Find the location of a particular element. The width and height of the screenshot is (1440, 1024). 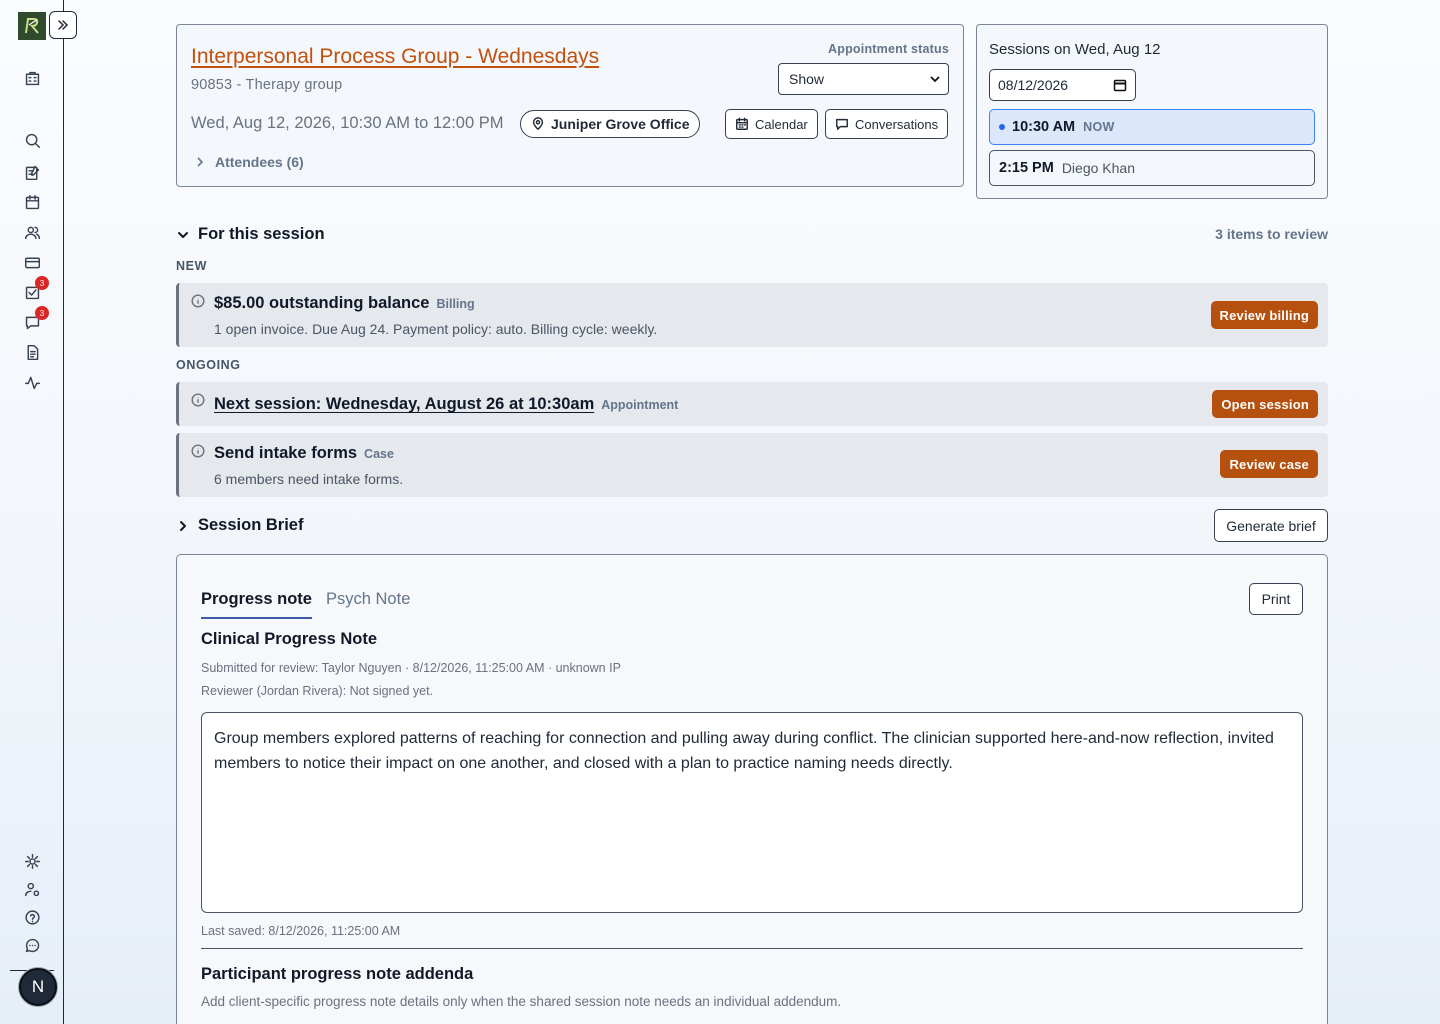

chat-icon is located at coordinates (32, 945).